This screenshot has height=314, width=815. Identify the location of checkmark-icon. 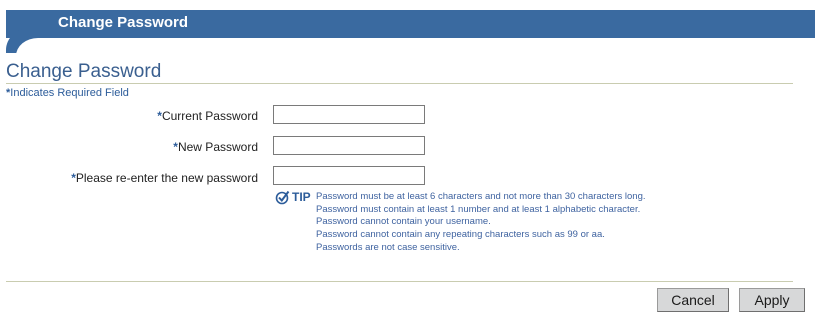
(282, 197).